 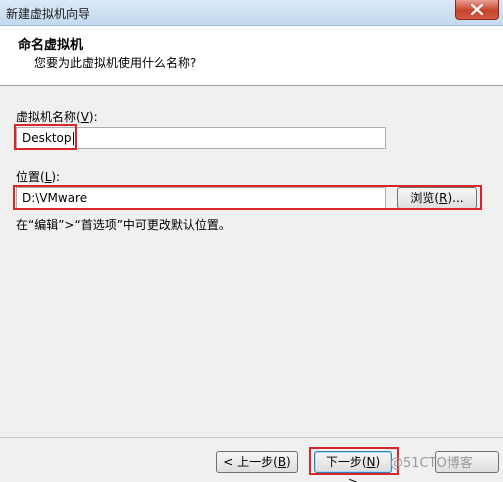 I want to click on back-button: < 上一步(B), so click(x=257, y=462).